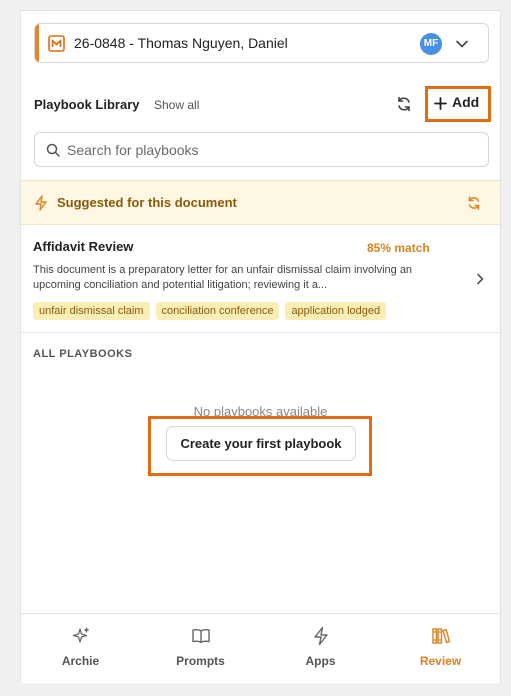 The image size is (511, 696). What do you see at coordinates (80, 661) in the screenshot?
I see `nav-label: Archie` at bounding box center [80, 661].